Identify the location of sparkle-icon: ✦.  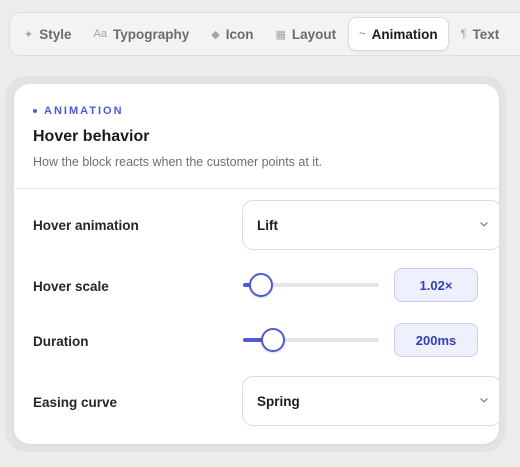
(29, 34).